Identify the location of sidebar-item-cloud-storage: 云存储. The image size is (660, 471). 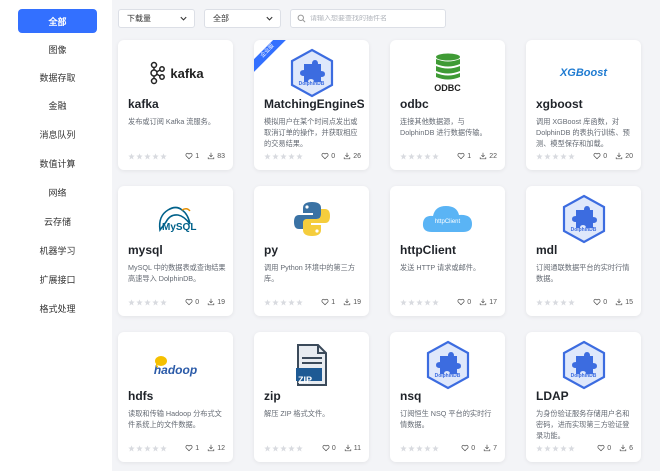
(57, 221).